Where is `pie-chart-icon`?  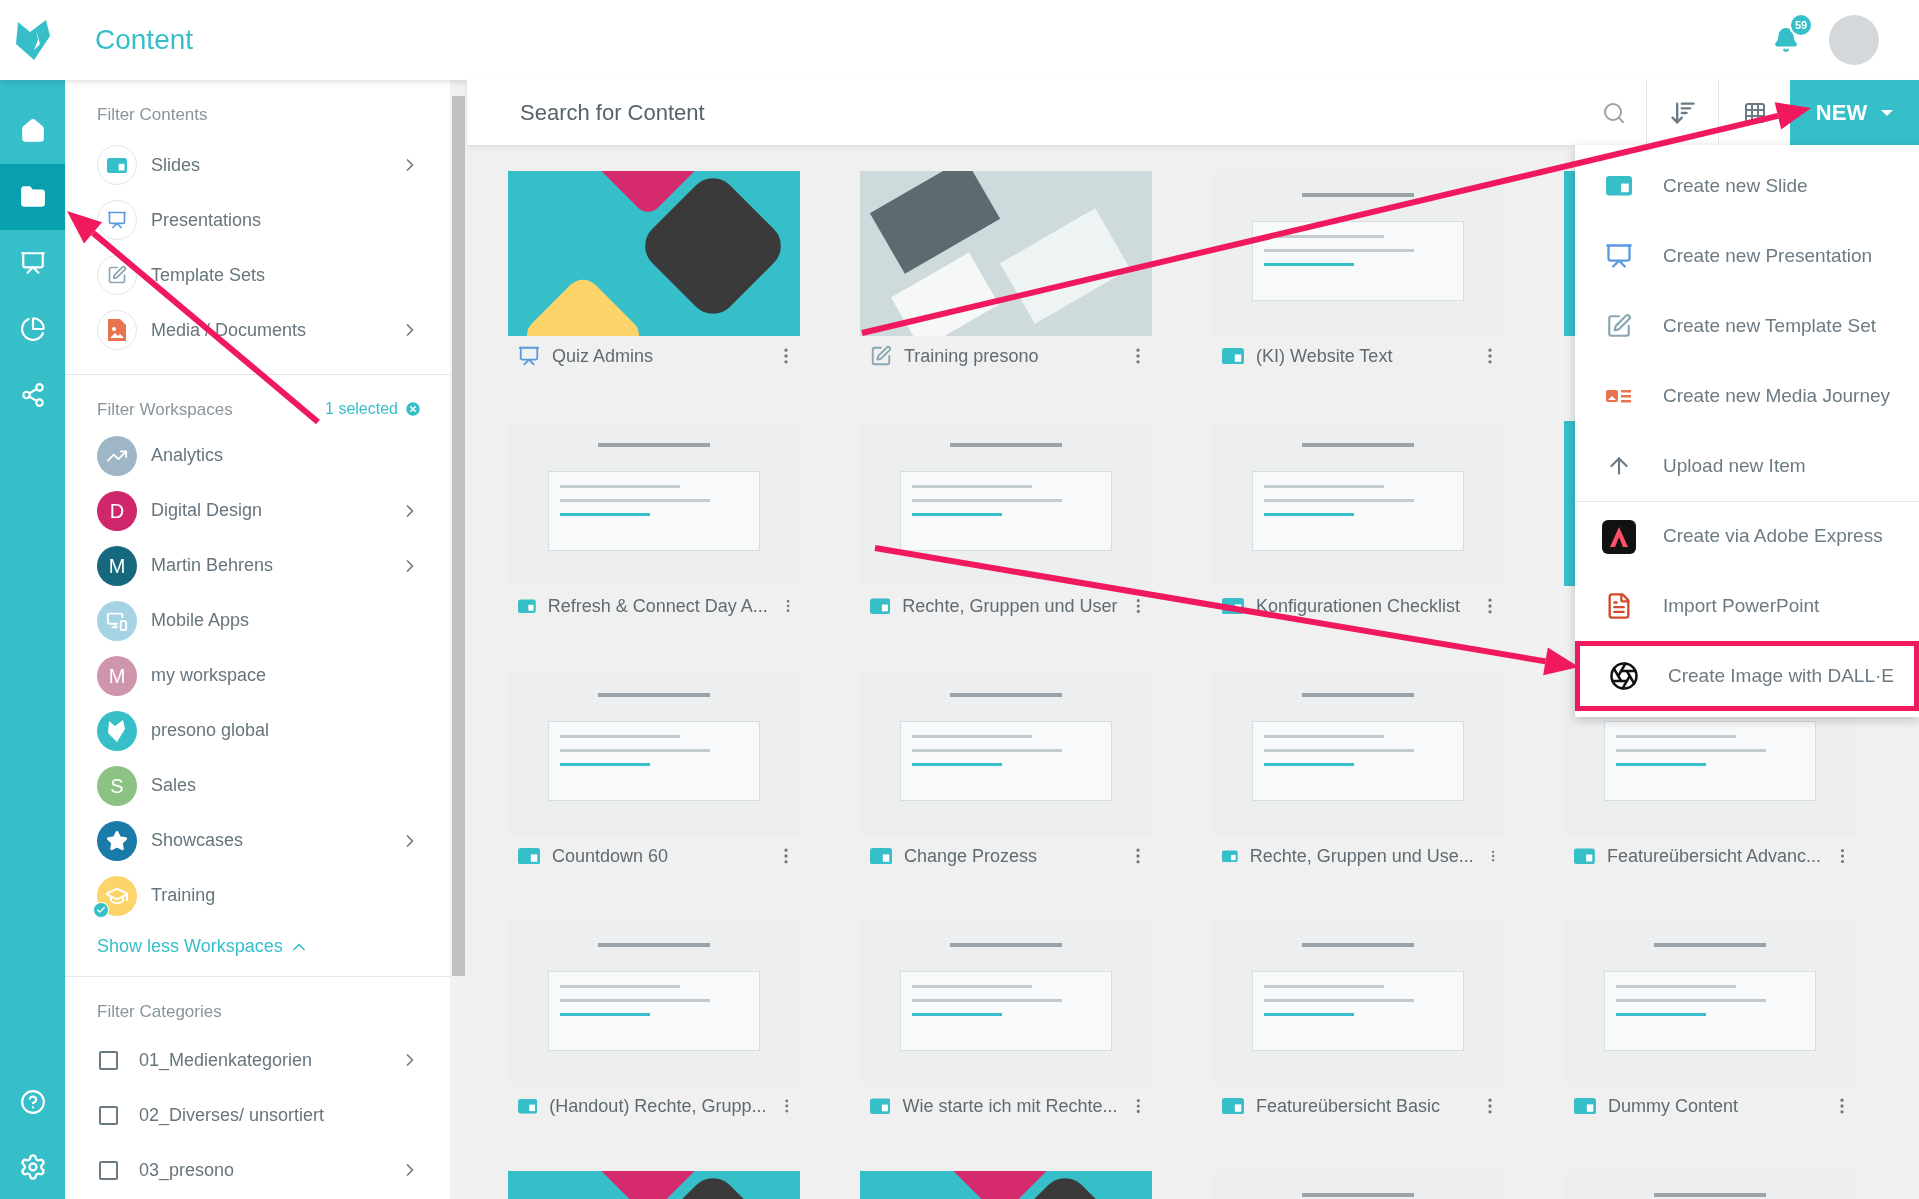
pie-chart-icon is located at coordinates (32, 329).